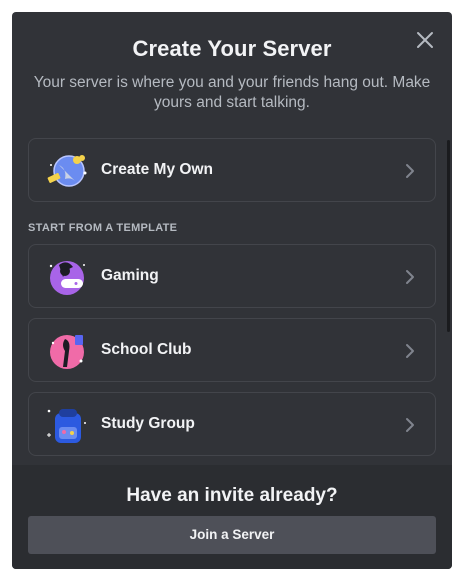 This screenshot has height=585, width=466. Describe the element at coordinates (67, 171) in the screenshot. I see `globe-create-icon` at that location.